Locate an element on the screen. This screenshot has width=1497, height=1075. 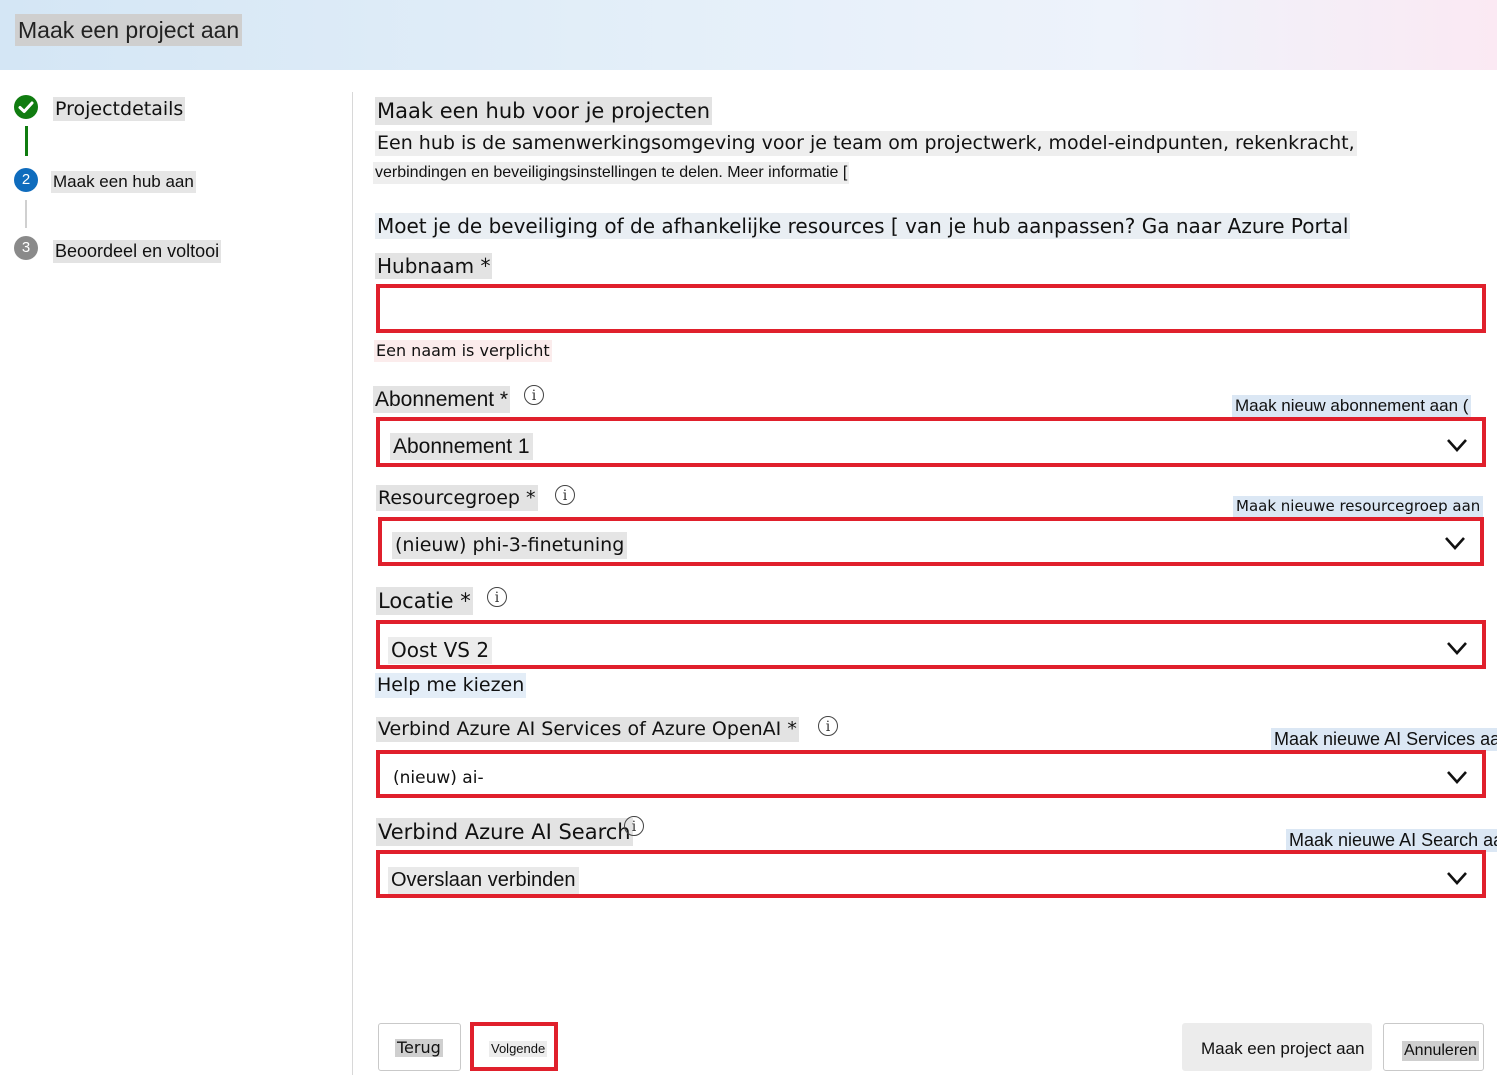
ai-search-value: Overslaan verbinden is located at coordinates (483, 880).